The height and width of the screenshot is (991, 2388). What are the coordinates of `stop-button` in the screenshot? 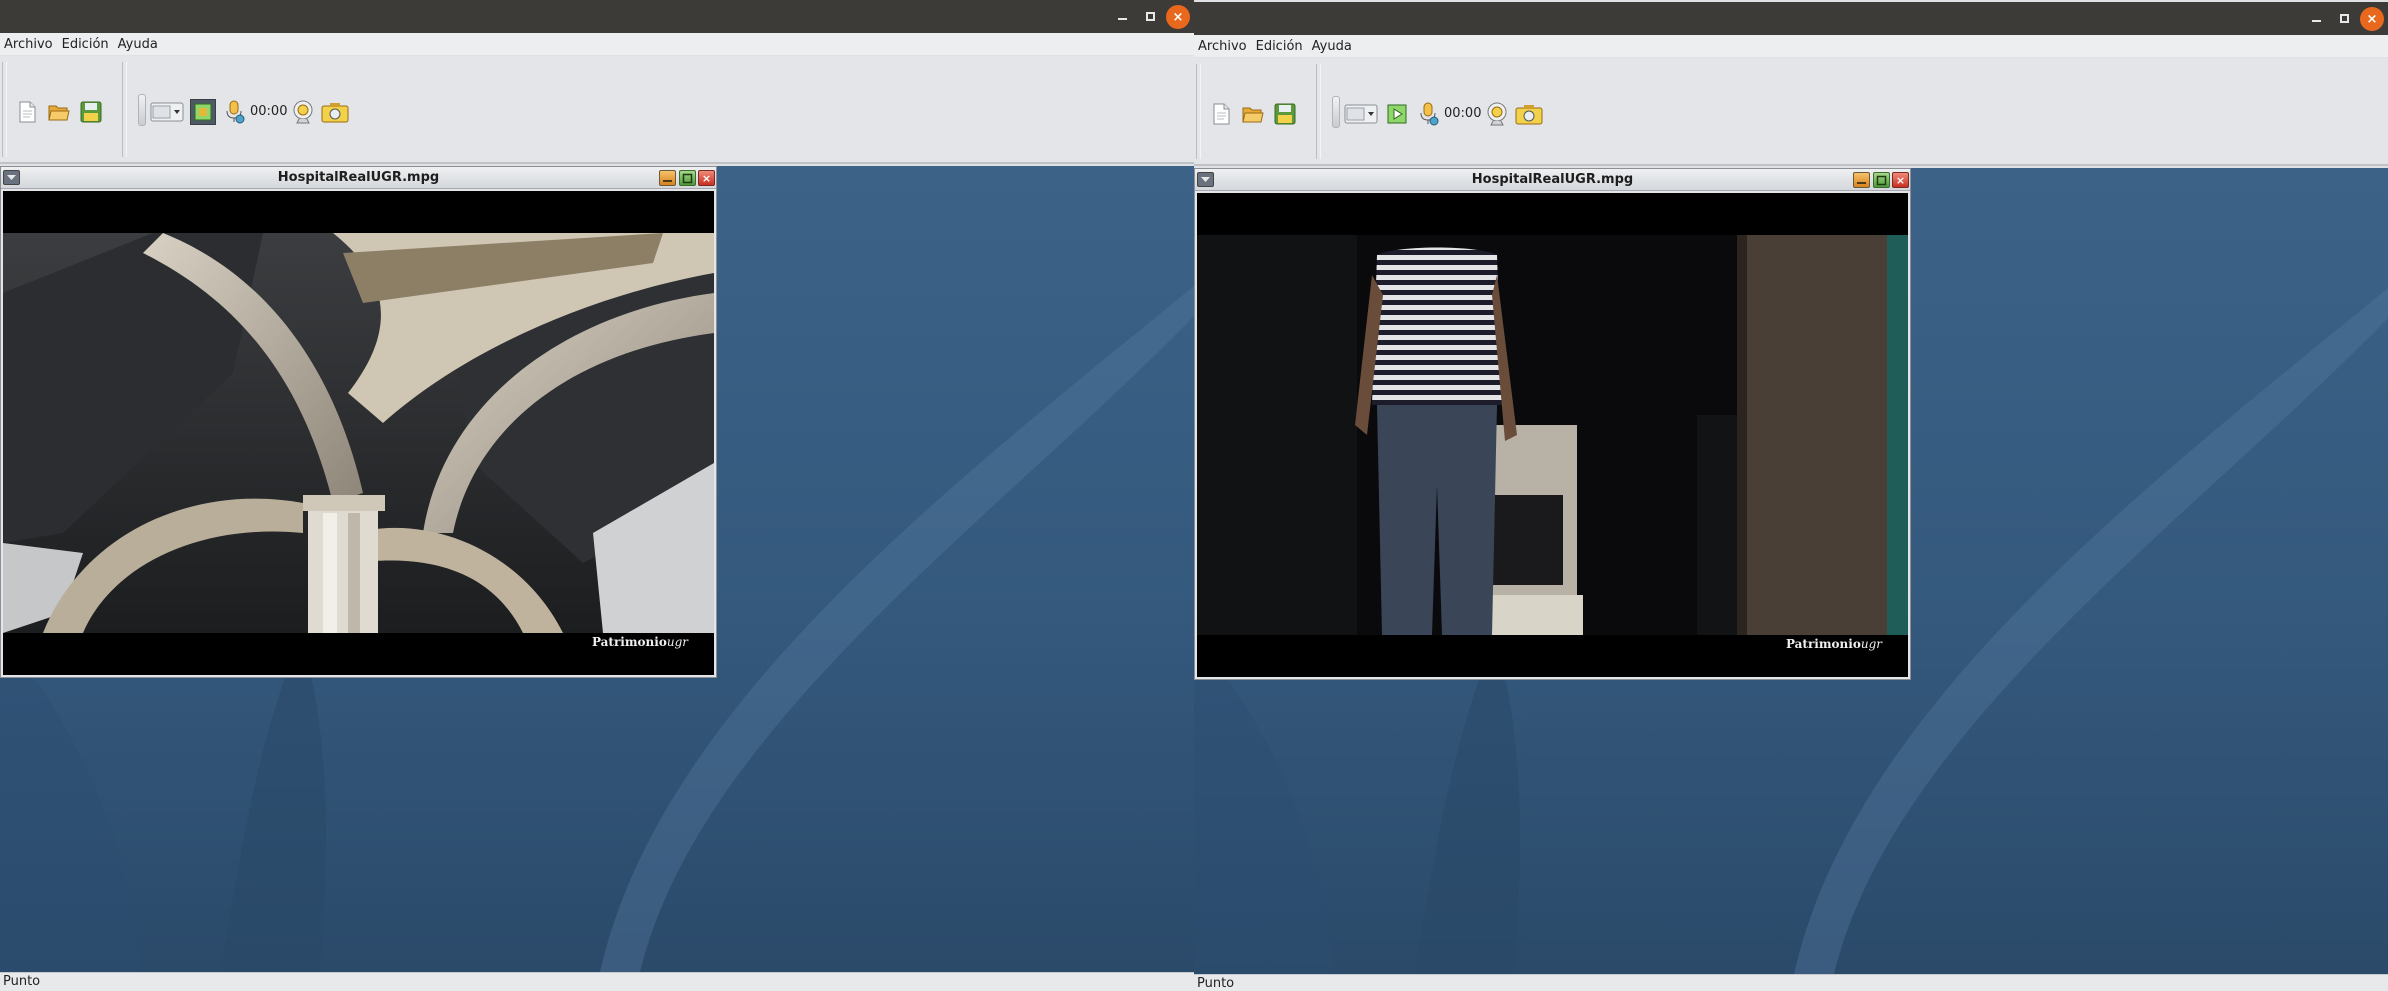 It's located at (203, 112).